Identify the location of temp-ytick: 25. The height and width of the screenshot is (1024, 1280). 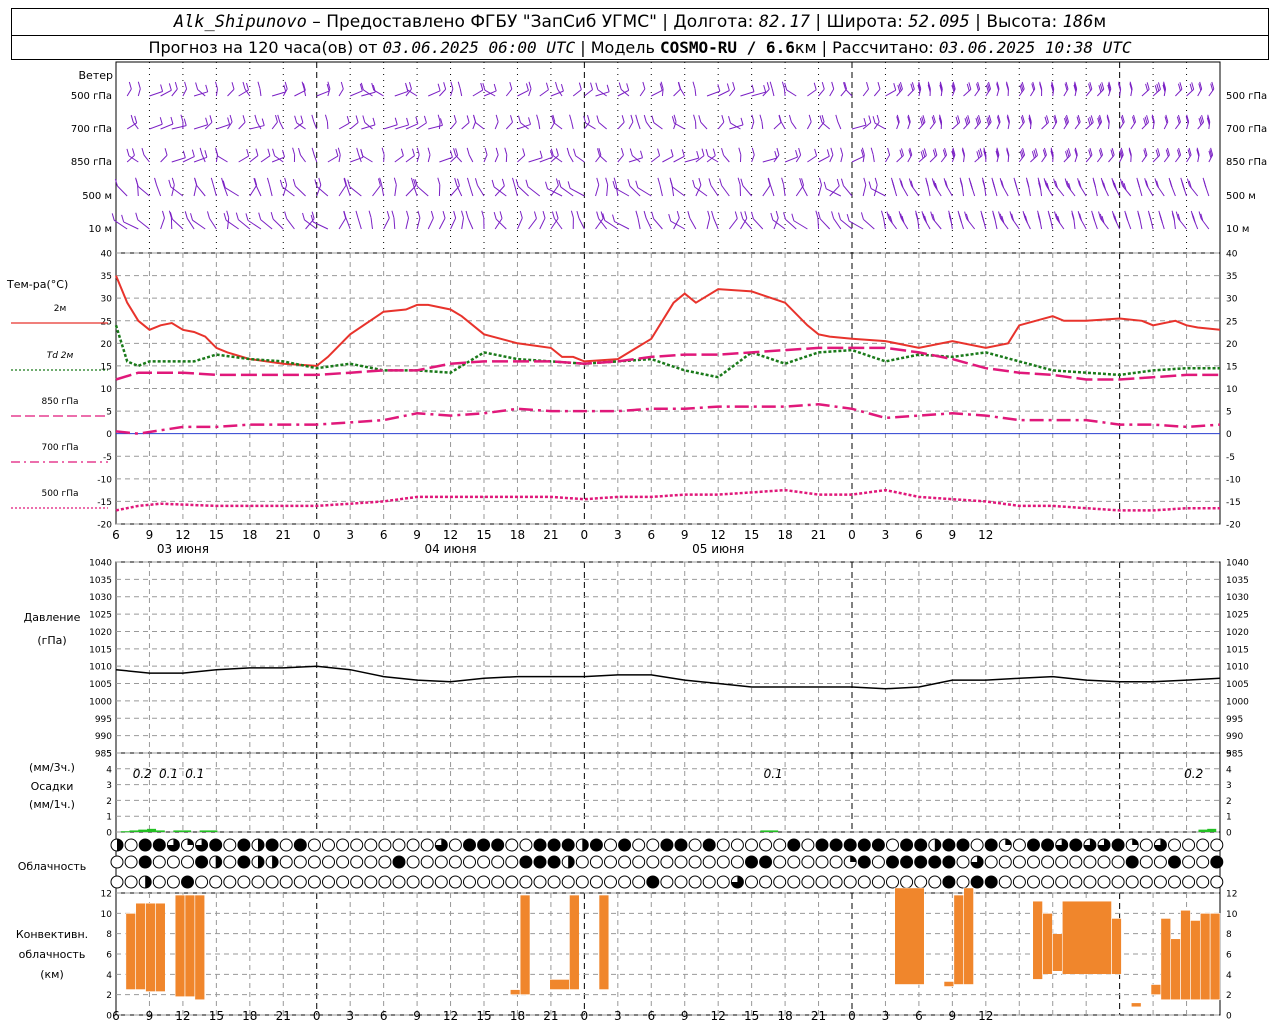
(1231, 322).